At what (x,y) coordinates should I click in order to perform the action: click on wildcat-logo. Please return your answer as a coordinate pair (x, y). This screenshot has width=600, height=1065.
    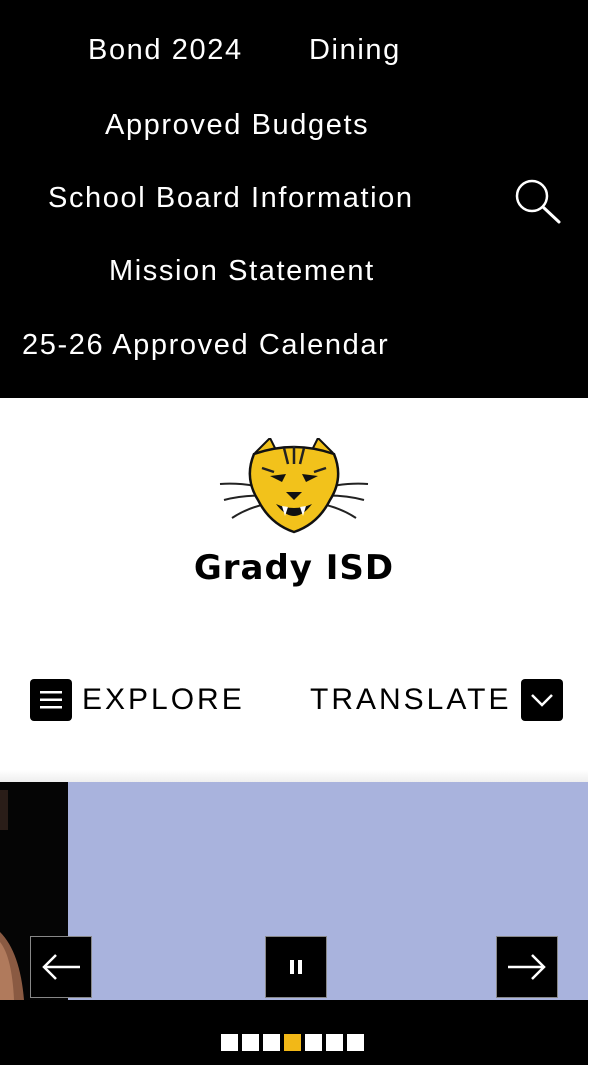
    Looking at the image, I should click on (294, 487).